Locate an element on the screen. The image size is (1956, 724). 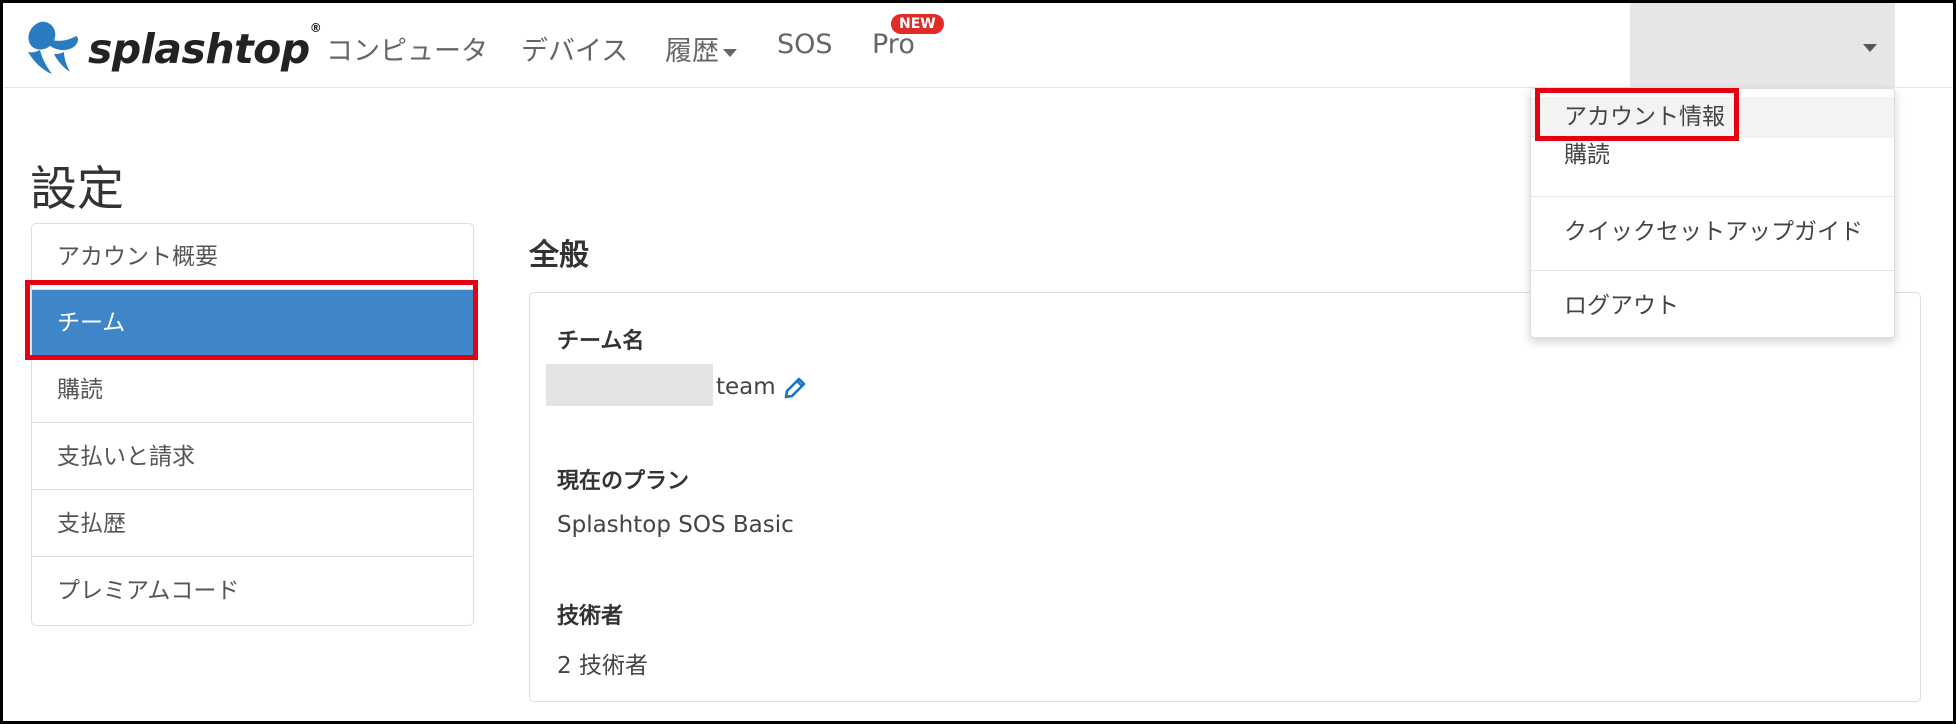
nav-history-label: 履歴 is located at coordinates (692, 51).